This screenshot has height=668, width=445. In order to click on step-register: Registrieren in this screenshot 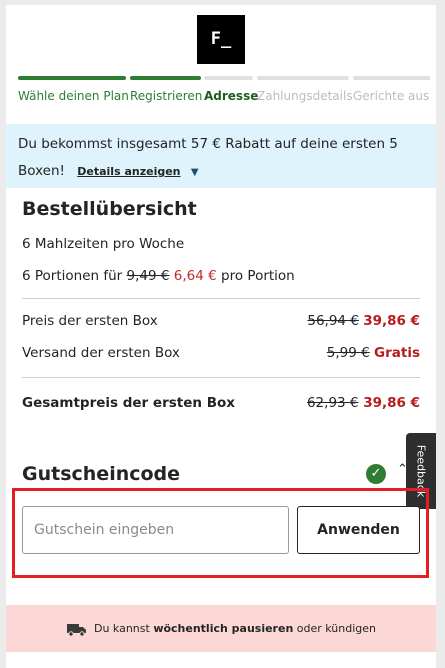, I will do `click(166, 91)`.